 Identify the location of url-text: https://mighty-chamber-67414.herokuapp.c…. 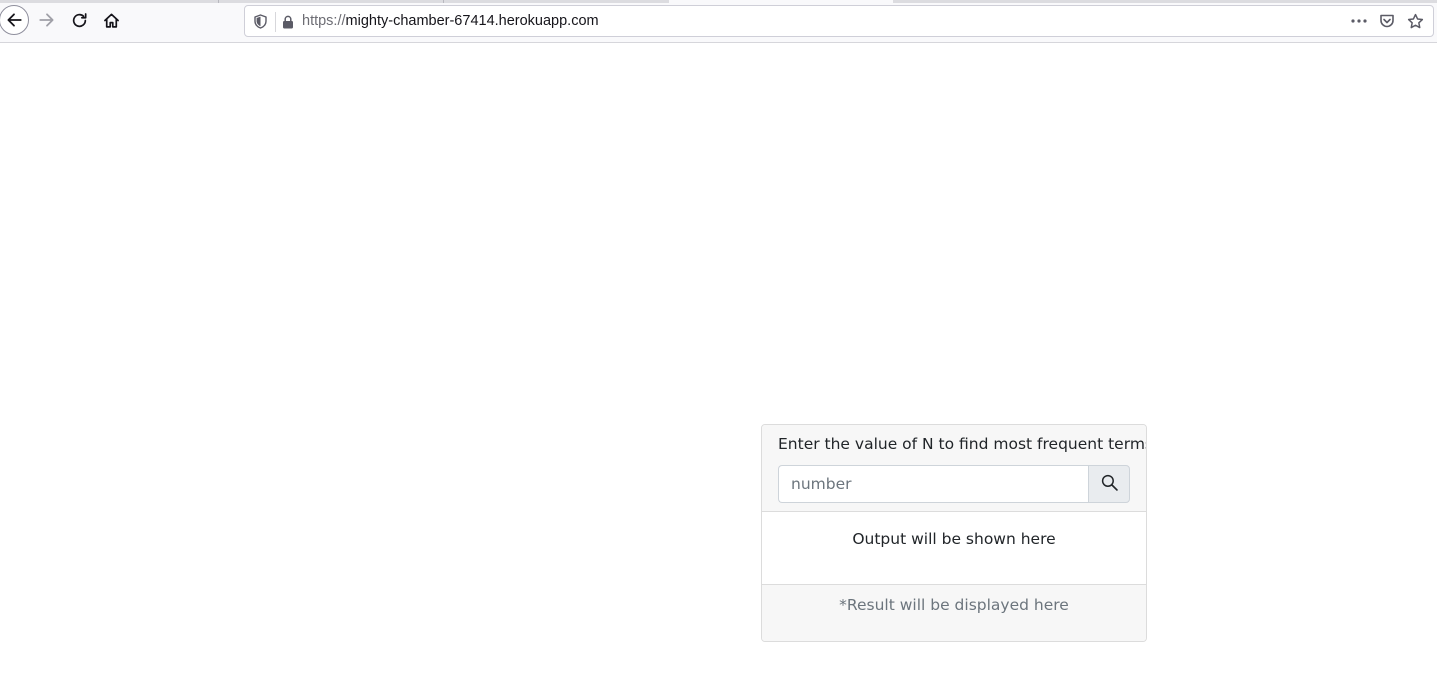
(450, 21).